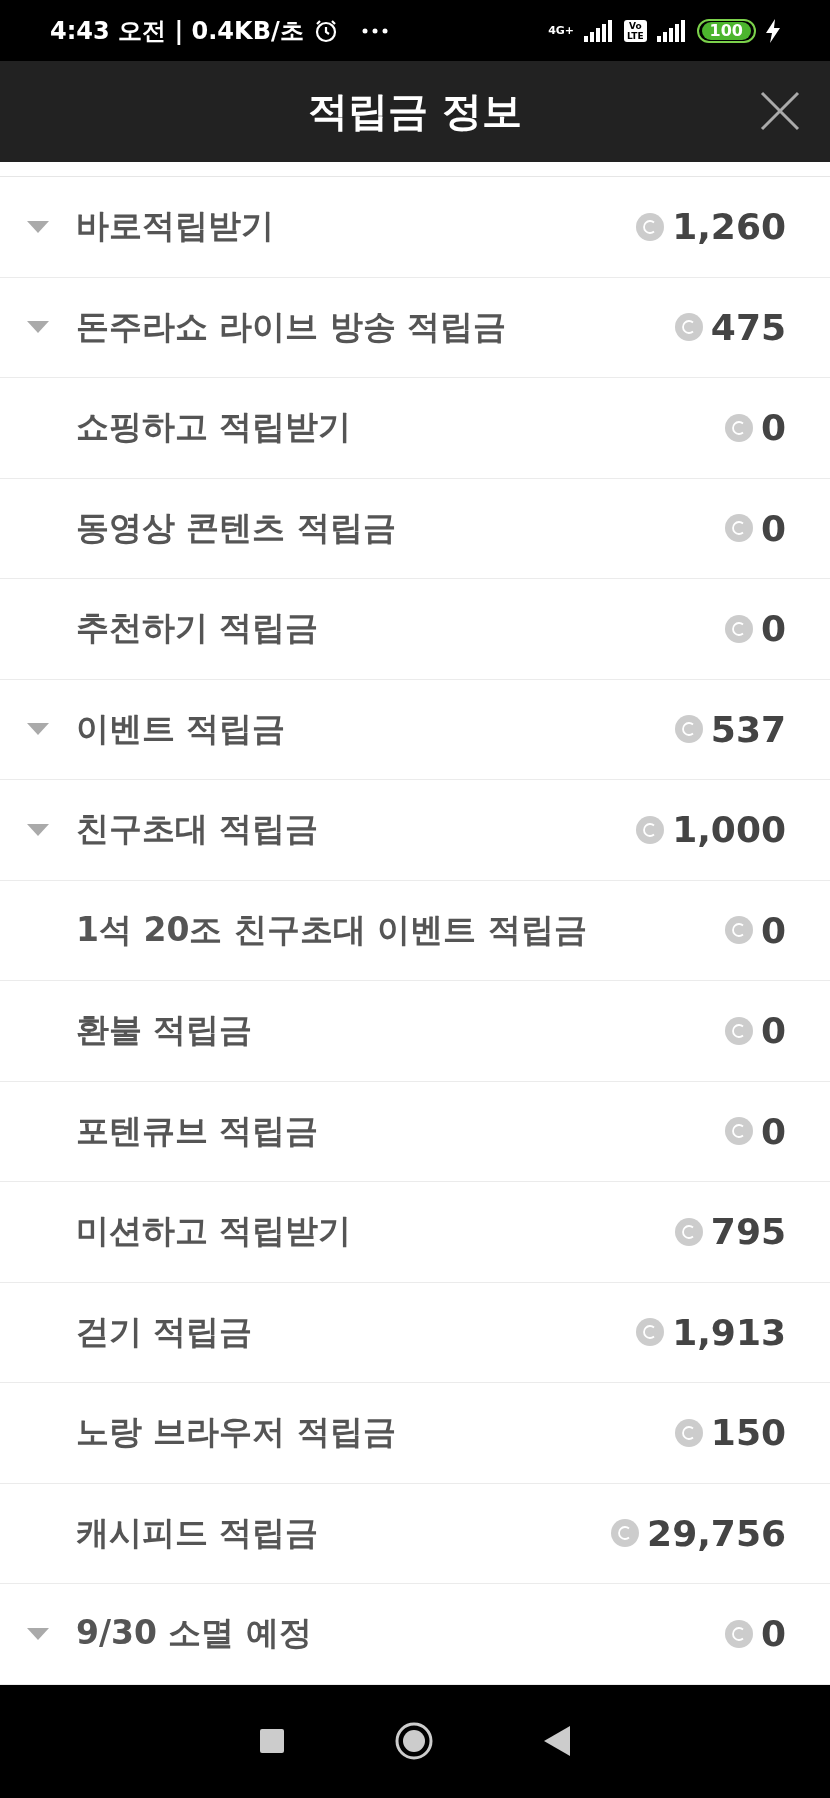 This screenshot has width=830, height=1798. I want to click on list-row: 동영상 콘텐츠 적립금 0, so click(415, 528).